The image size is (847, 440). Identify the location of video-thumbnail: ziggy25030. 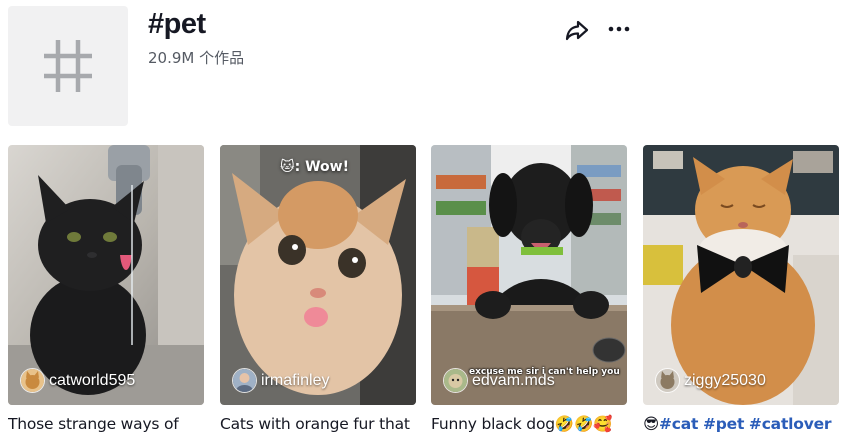
(741, 275).